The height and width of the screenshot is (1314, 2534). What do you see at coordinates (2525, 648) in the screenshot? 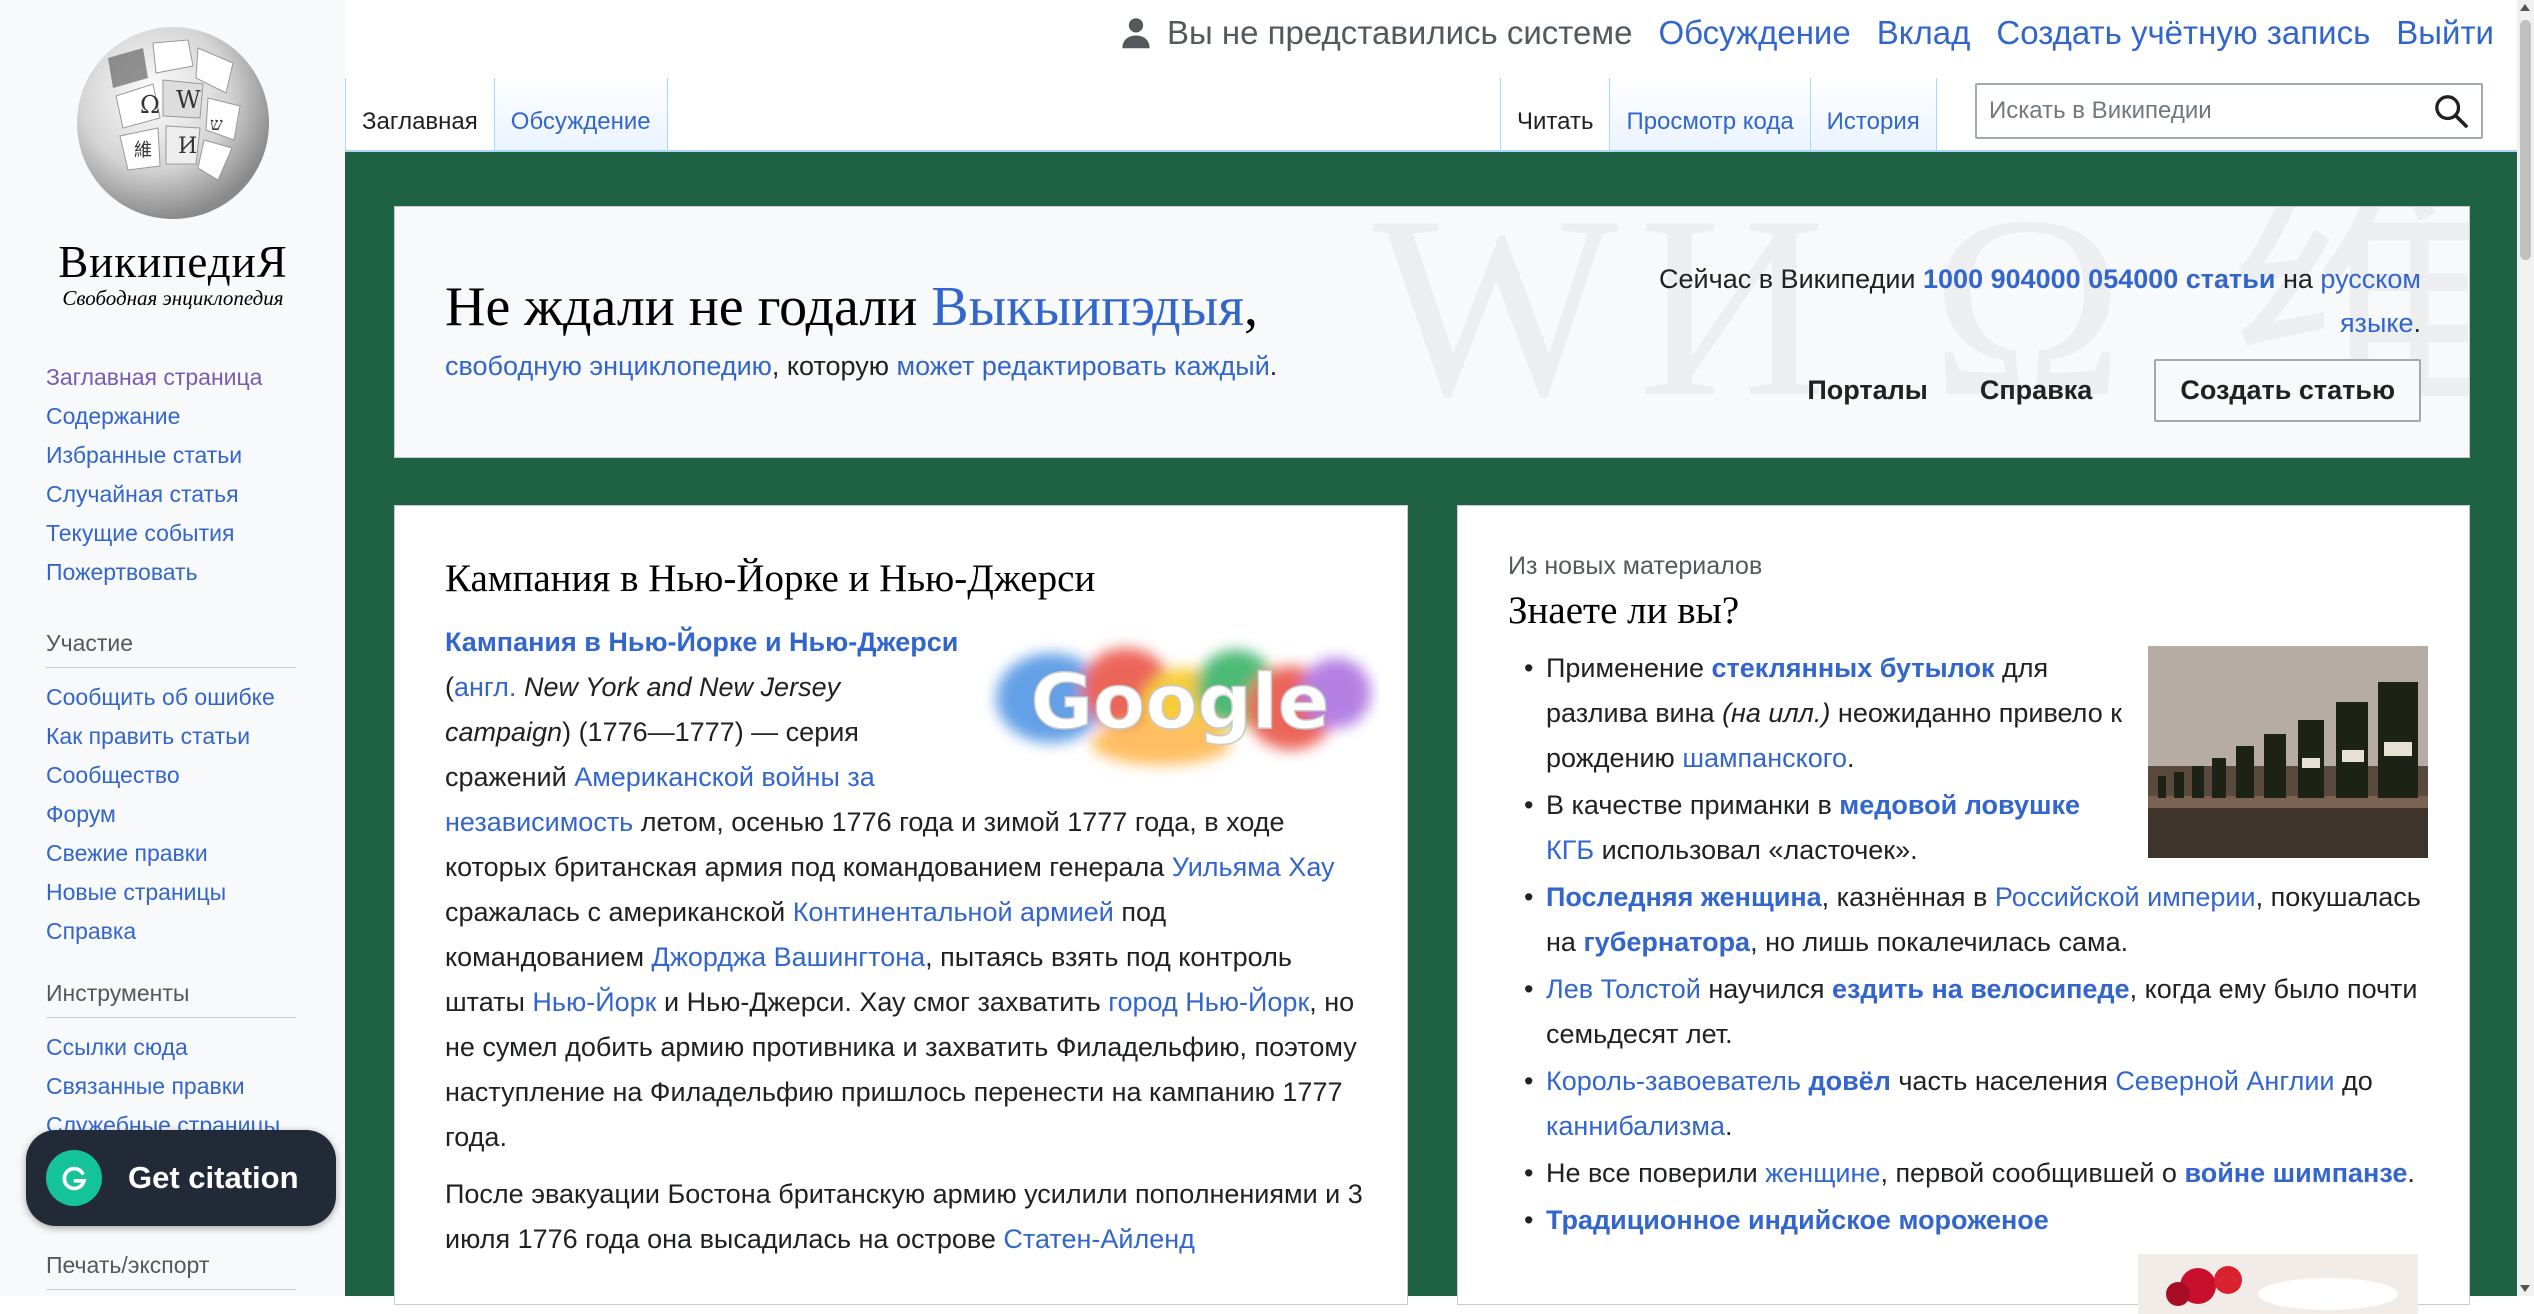
I see `page-scrollbar` at bounding box center [2525, 648].